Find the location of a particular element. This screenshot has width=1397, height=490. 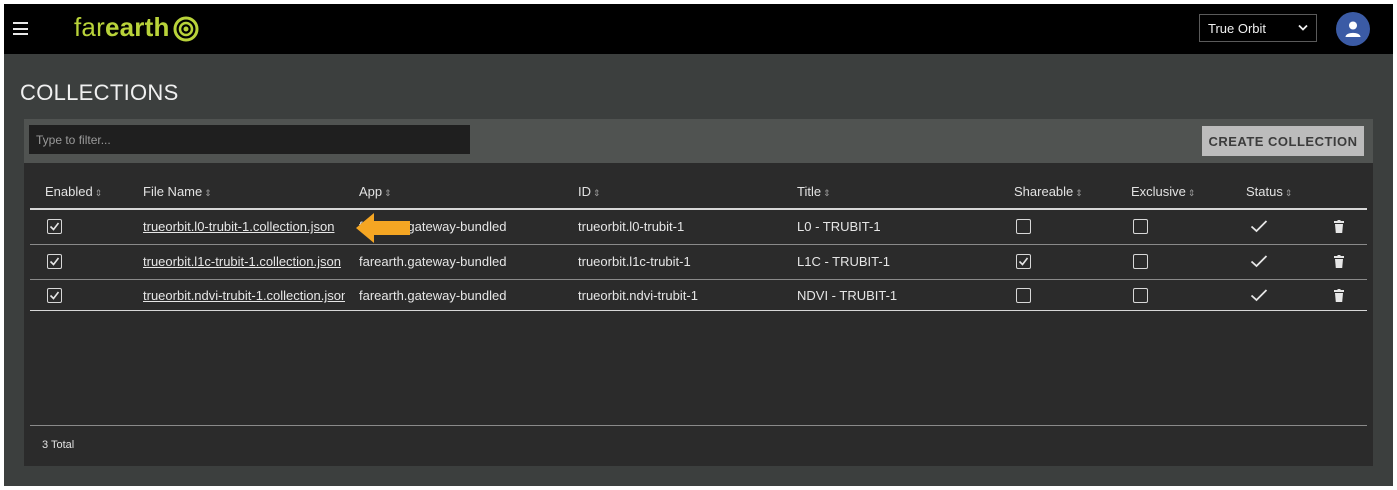

header-id: ID ⇕ is located at coordinates (589, 191).